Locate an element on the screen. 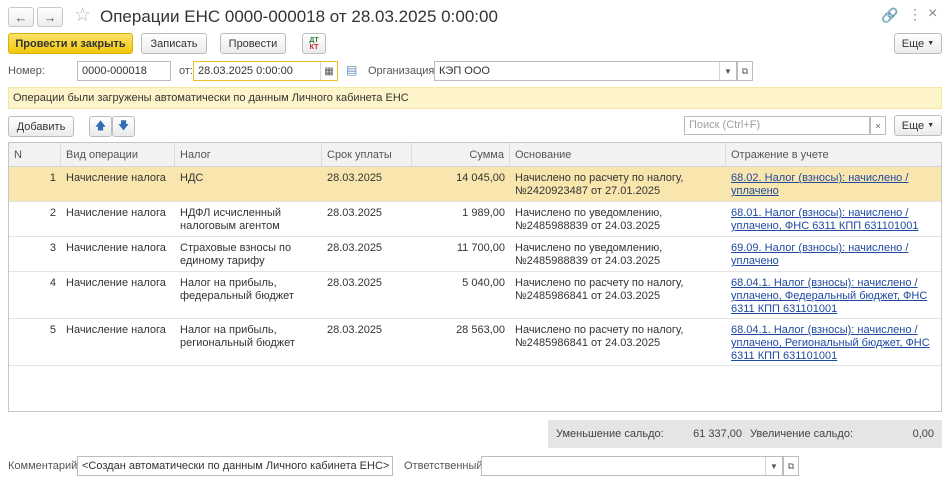 The image size is (950, 483). row-number: 1 is located at coordinates (52, 178).